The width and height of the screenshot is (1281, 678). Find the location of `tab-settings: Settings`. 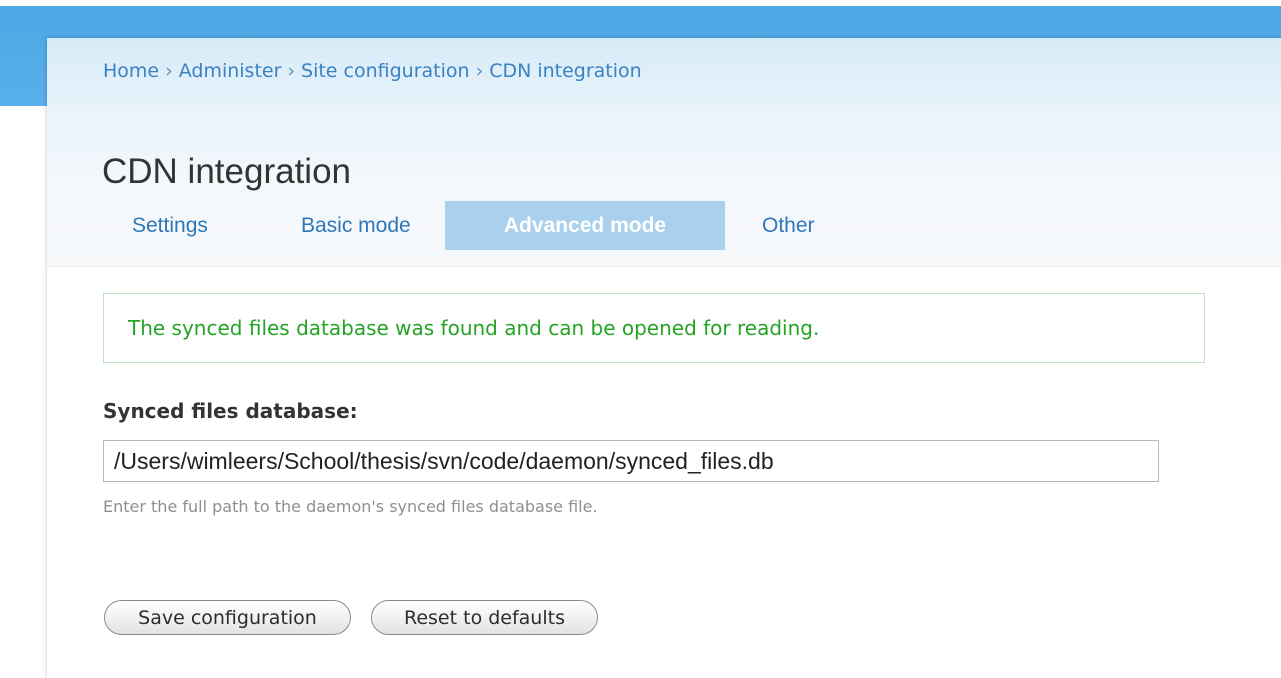

tab-settings: Settings is located at coordinates (179, 225).